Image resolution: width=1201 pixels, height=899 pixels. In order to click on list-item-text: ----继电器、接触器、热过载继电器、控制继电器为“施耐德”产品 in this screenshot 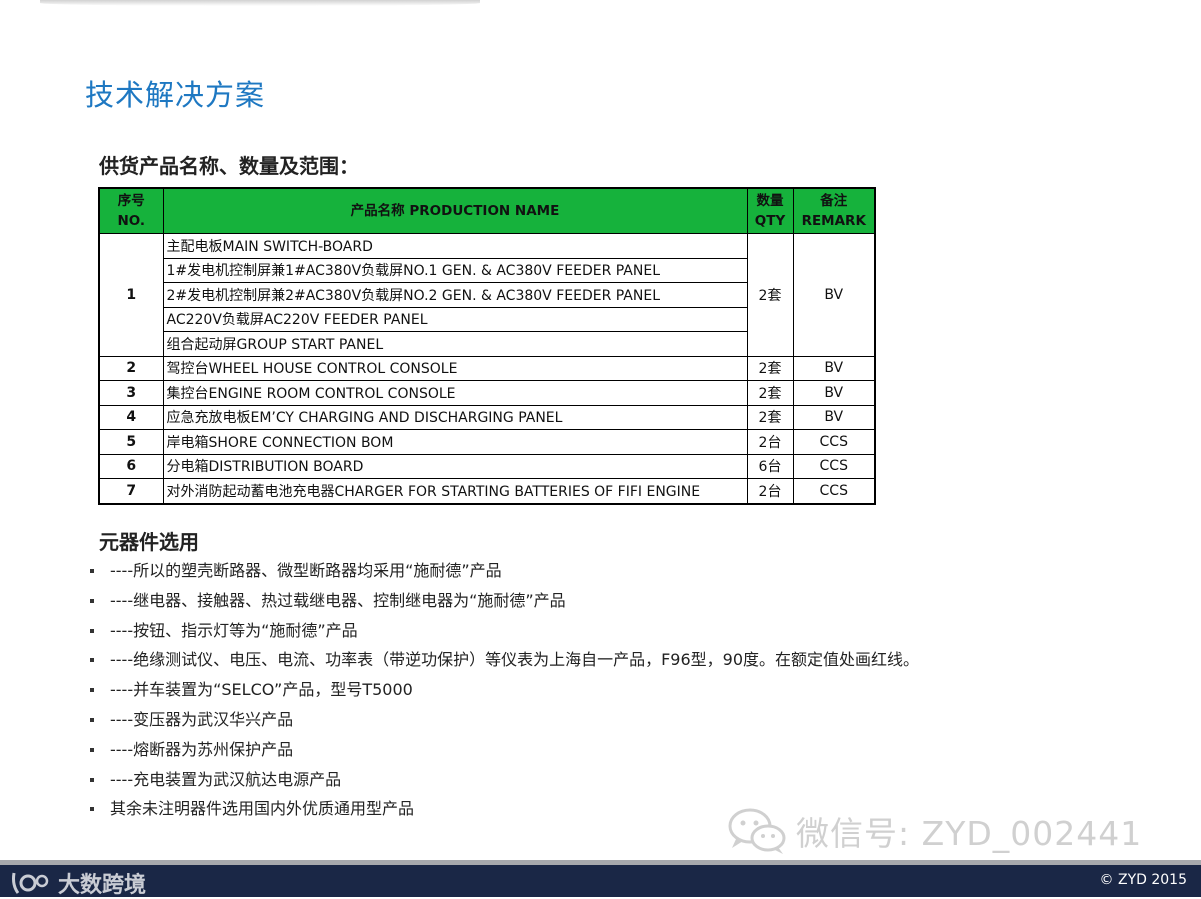, I will do `click(338, 600)`.